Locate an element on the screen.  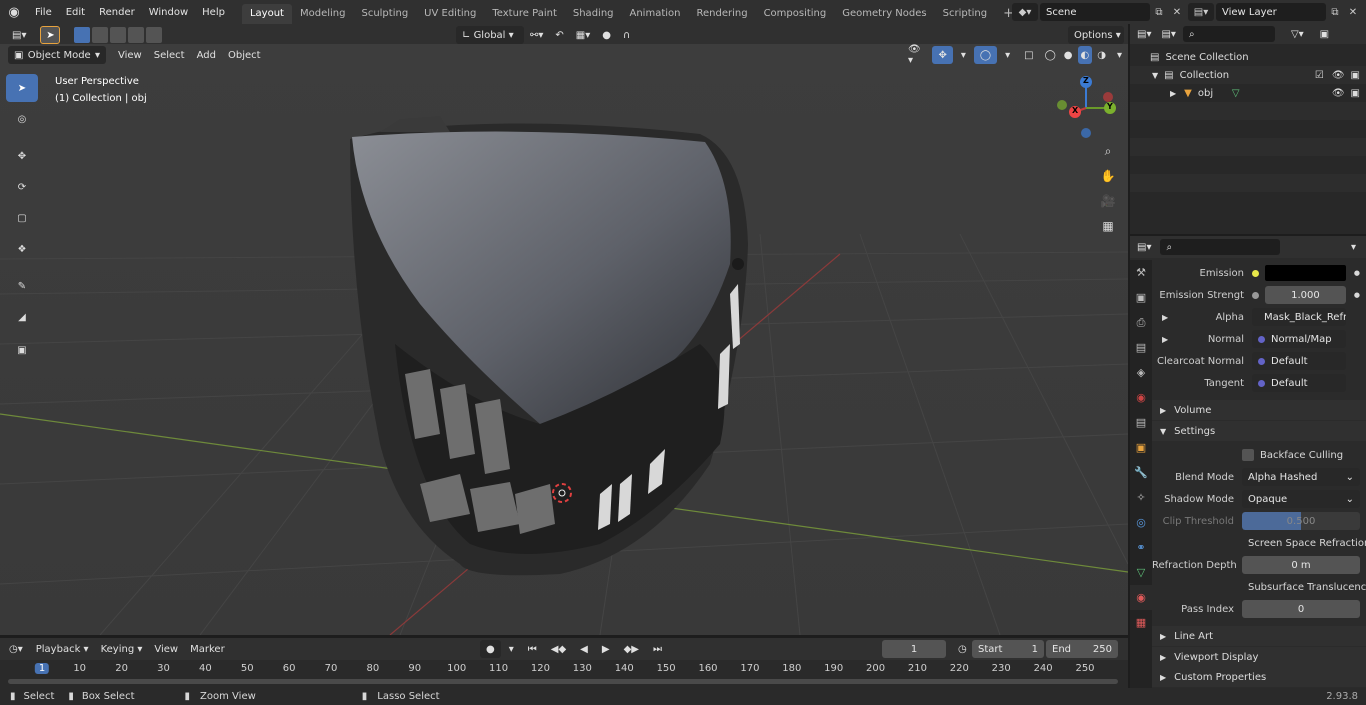
material-tab-icon: ◉ is located at coordinates (1141, 597).